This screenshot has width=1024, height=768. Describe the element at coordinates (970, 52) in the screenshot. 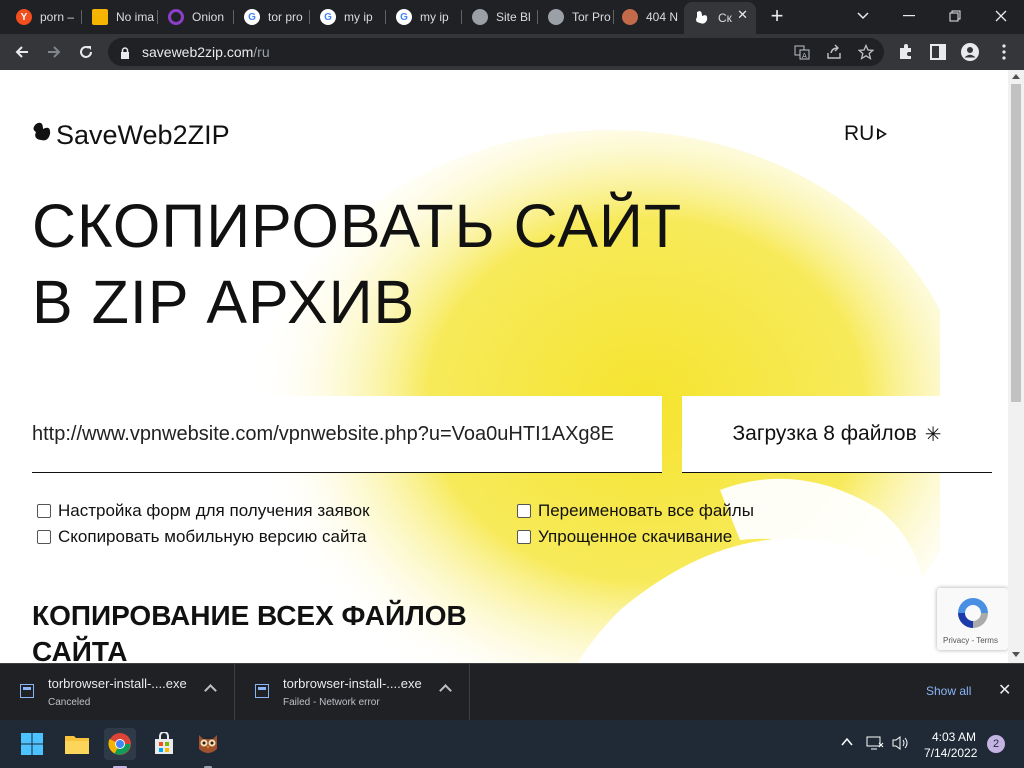

I see `profile-avatar-icon` at that location.